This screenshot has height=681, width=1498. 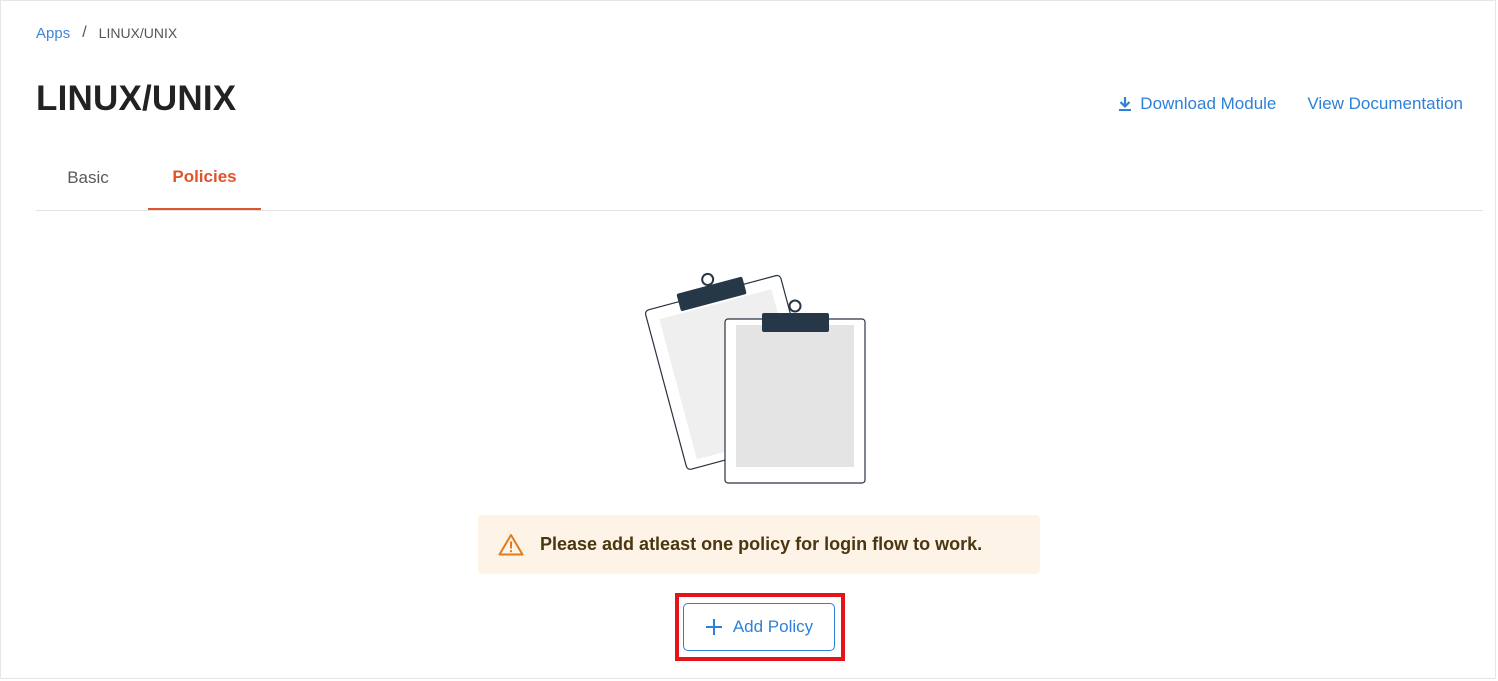 What do you see at coordinates (1208, 103) in the screenshot?
I see `download-module-label: Download Module` at bounding box center [1208, 103].